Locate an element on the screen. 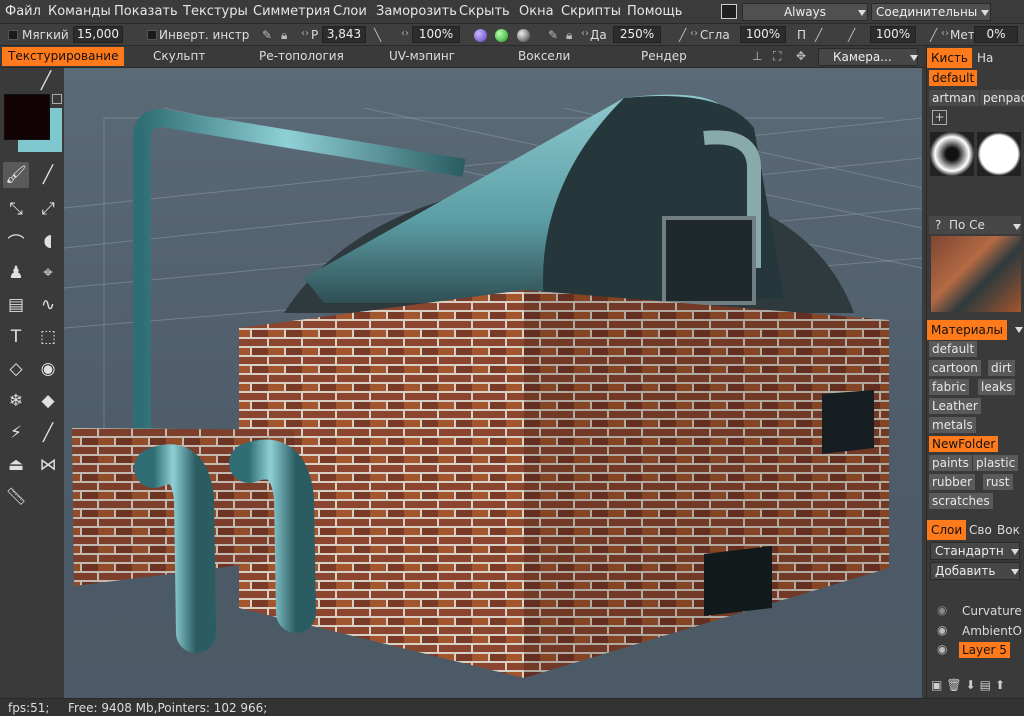 This screenshot has height=716, width=1024. blob-tool-icon: ◖ is located at coordinates (48, 241).